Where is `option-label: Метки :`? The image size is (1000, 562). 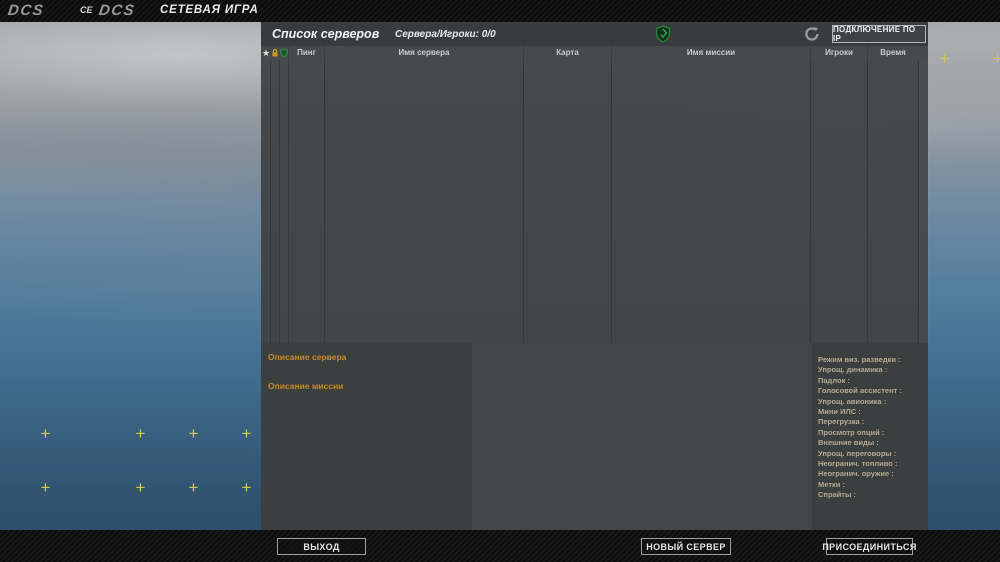
option-label: Метки : is located at coordinates (831, 484).